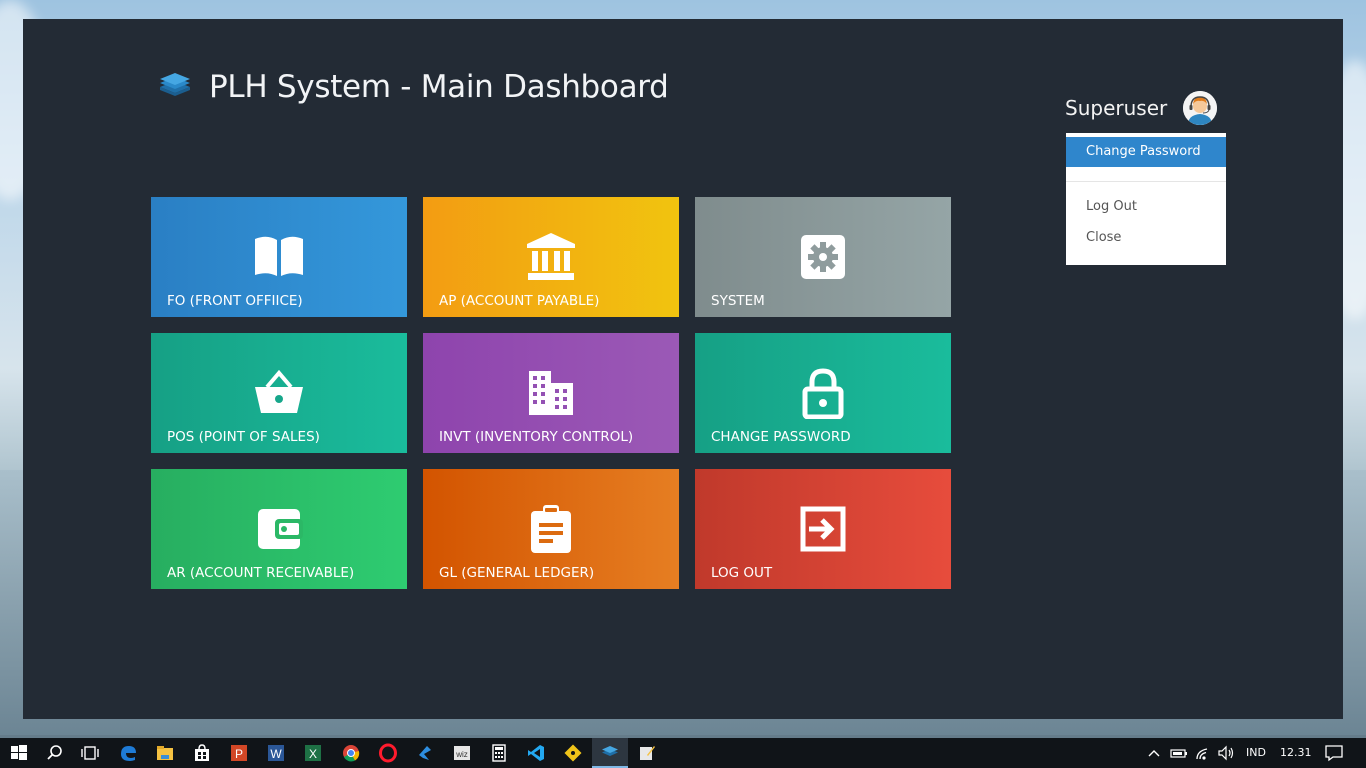 Image resolution: width=1366 pixels, height=768 pixels. I want to click on tile-log-out: LOG OUT, so click(823, 529).